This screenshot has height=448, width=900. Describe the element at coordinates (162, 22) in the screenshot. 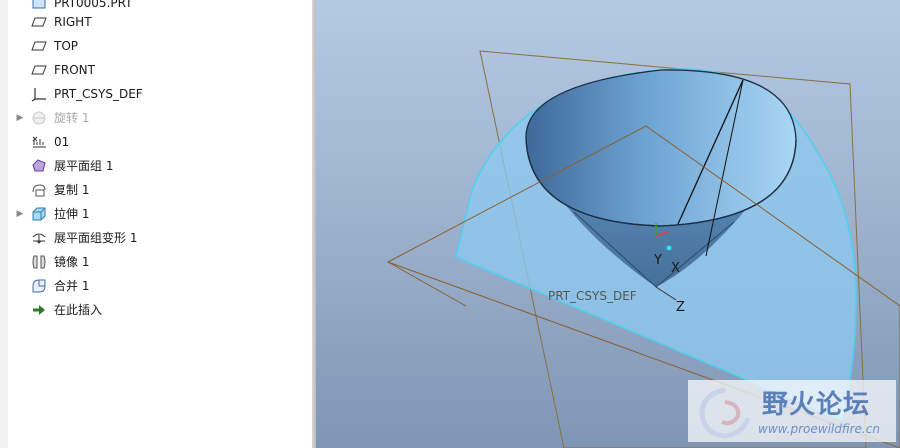

I see `tree-item-right: RIGHT` at that location.